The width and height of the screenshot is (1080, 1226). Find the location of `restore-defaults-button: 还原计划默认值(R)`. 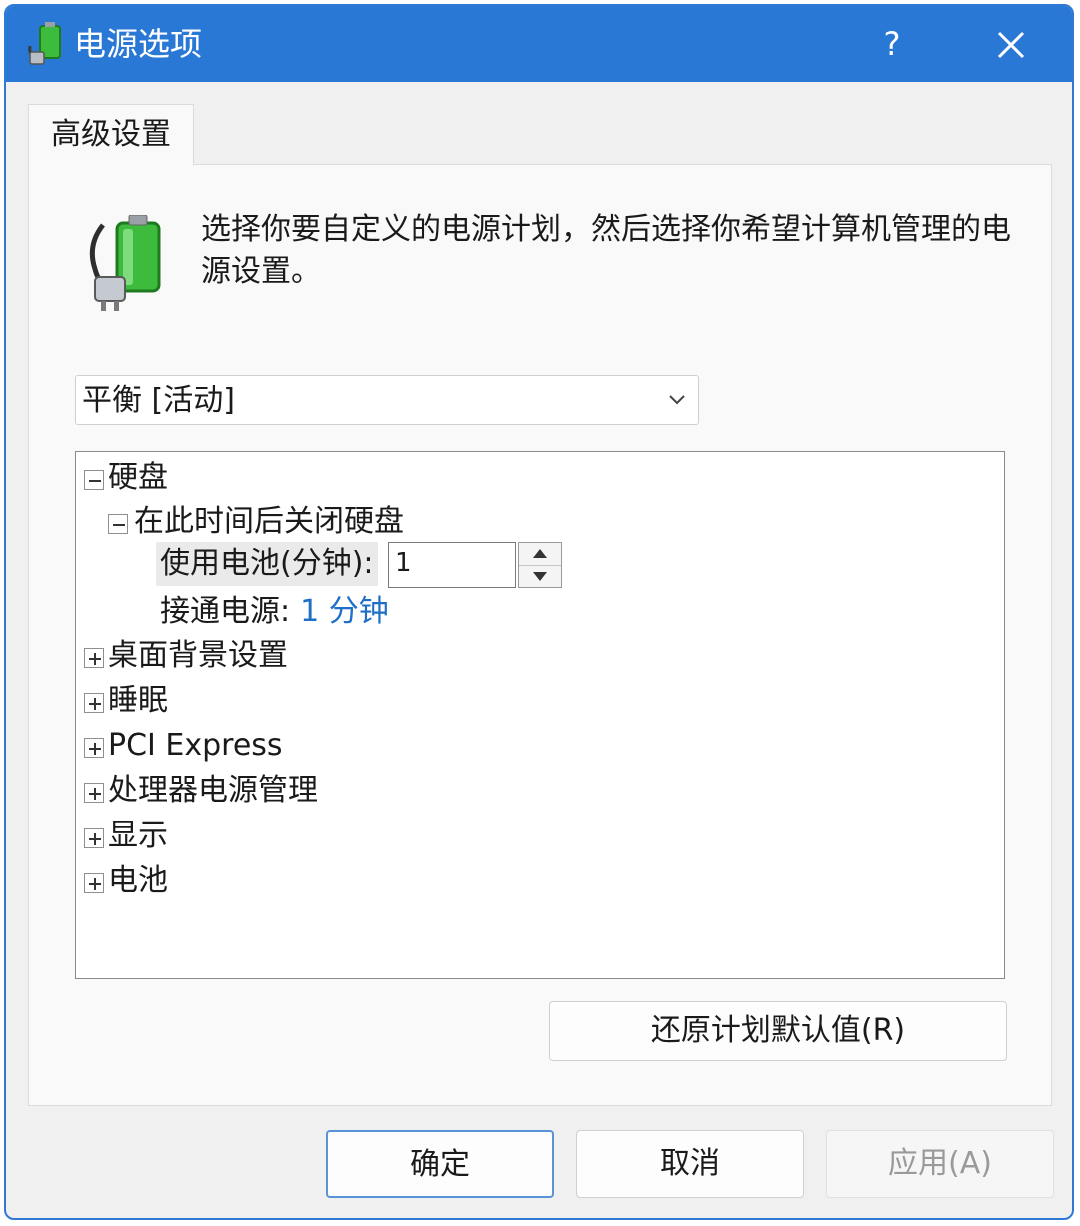

restore-defaults-button: 还原计划默认值(R) is located at coordinates (778, 1031).